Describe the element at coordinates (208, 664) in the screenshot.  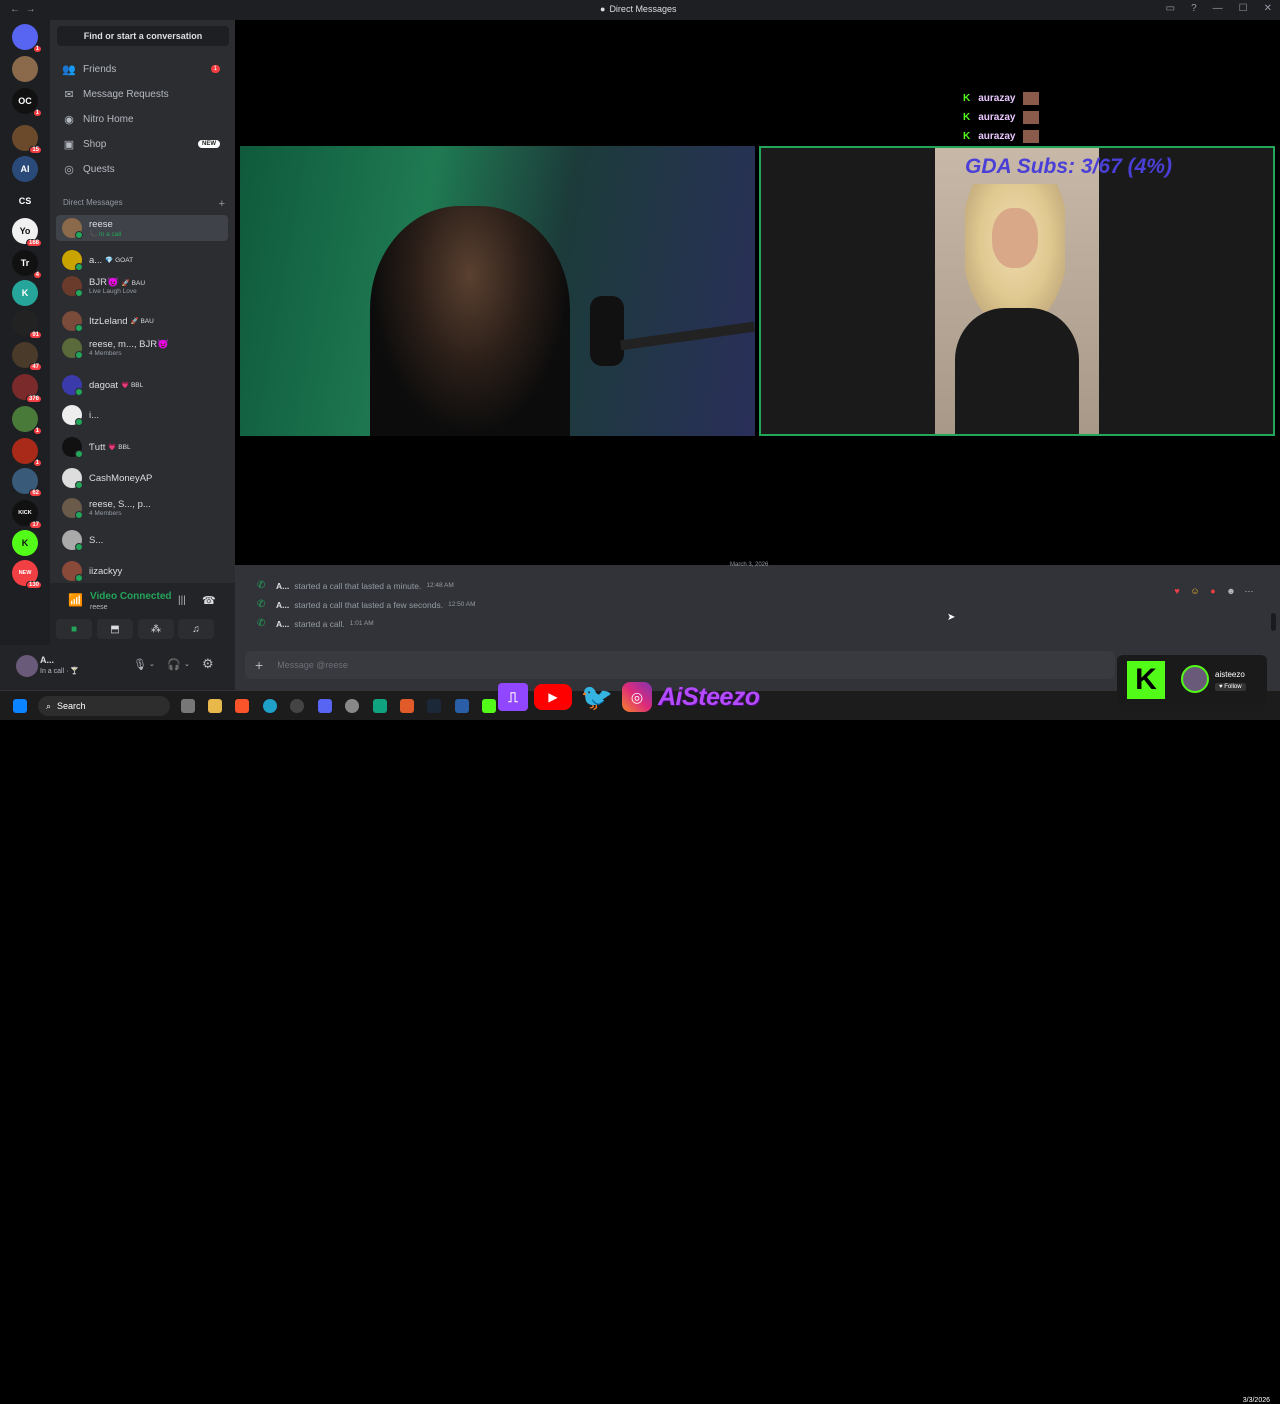
I see `settings-gear-icon: ⚙` at that location.